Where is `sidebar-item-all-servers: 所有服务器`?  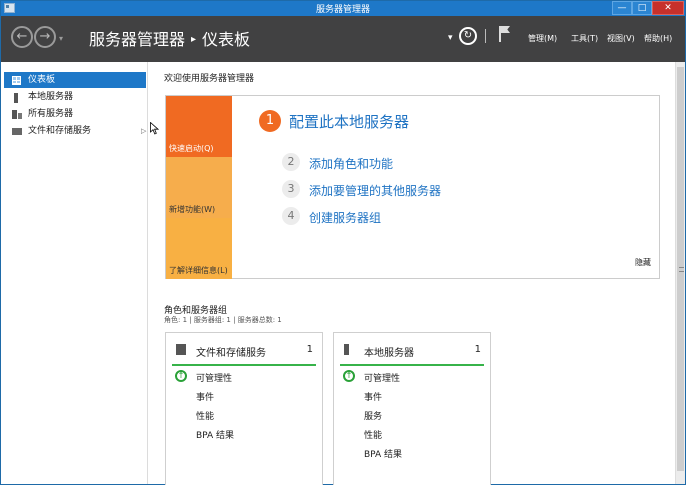 sidebar-item-all-servers: 所有服务器 is located at coordinates (75, 114).